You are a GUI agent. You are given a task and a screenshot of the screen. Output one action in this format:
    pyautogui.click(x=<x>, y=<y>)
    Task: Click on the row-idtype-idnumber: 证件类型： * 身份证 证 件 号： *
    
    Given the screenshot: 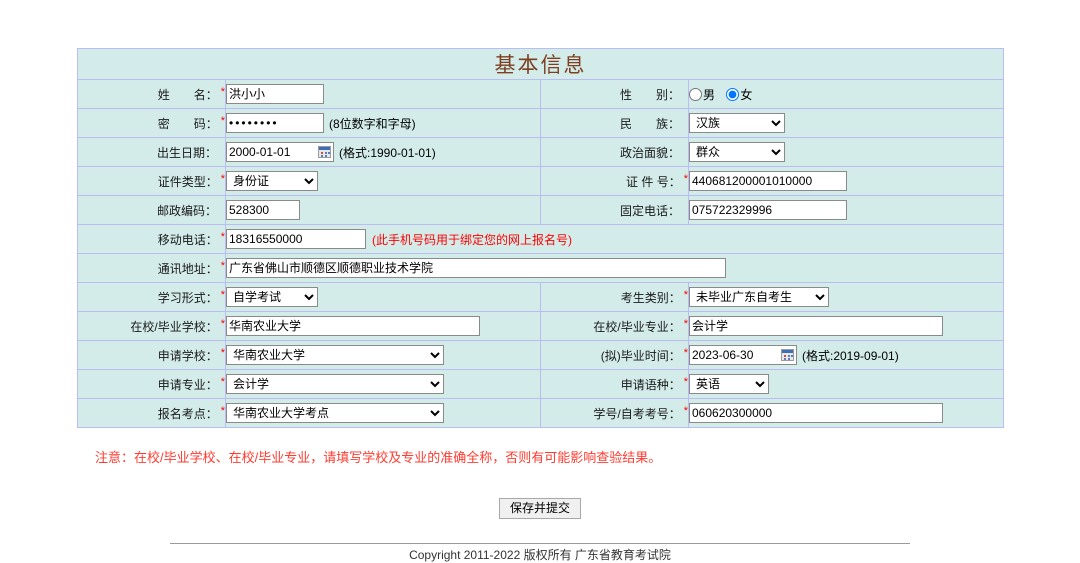 What is the action you would take?
    pyautogui.click(x=540, y=181)
    